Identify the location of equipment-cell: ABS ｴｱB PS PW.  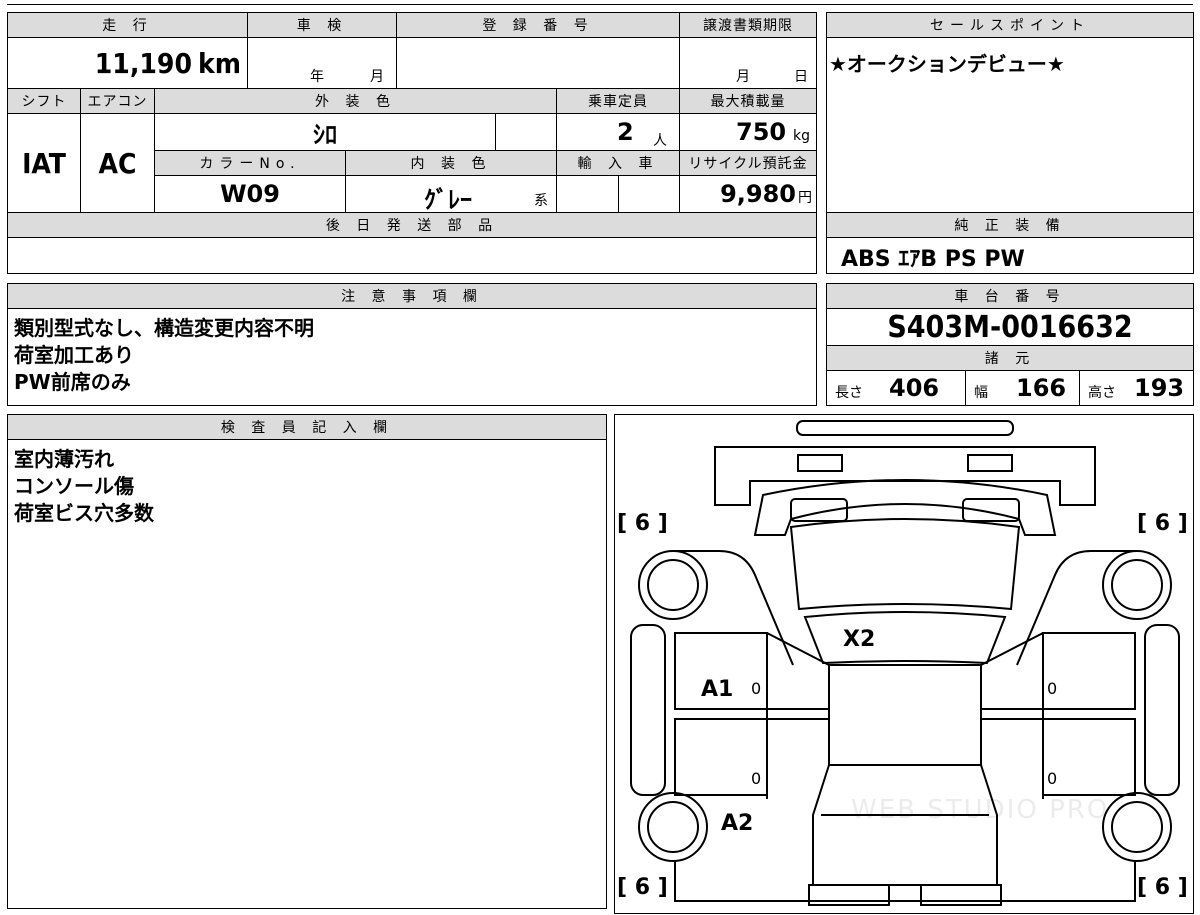
(1010, 255).